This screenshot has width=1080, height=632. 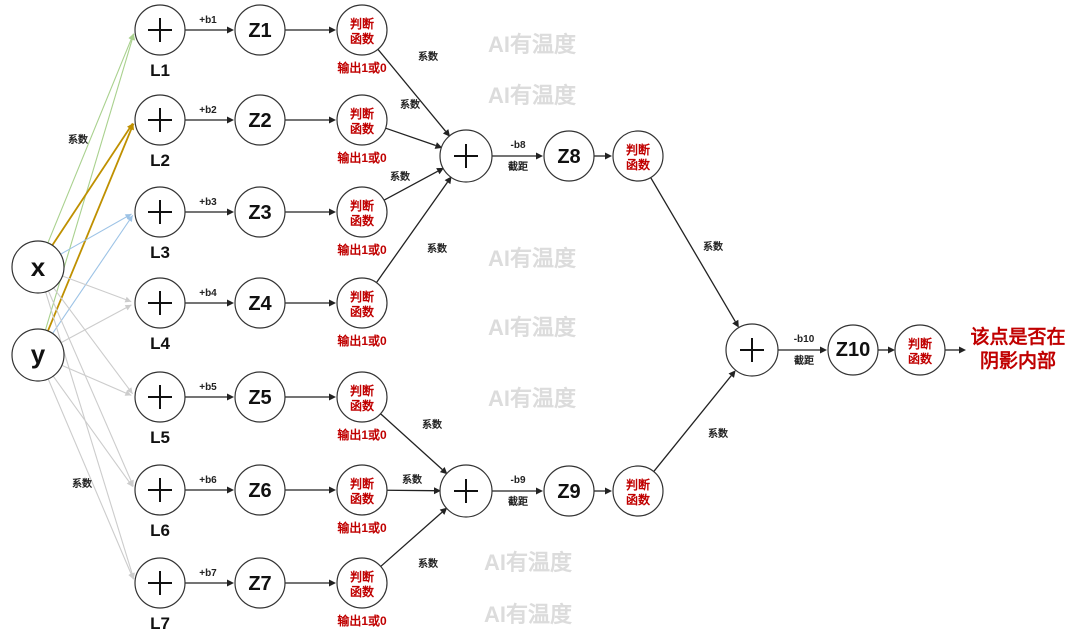 I want to click on result-line-2: 阴影内部, so click(x=1018, y=360).